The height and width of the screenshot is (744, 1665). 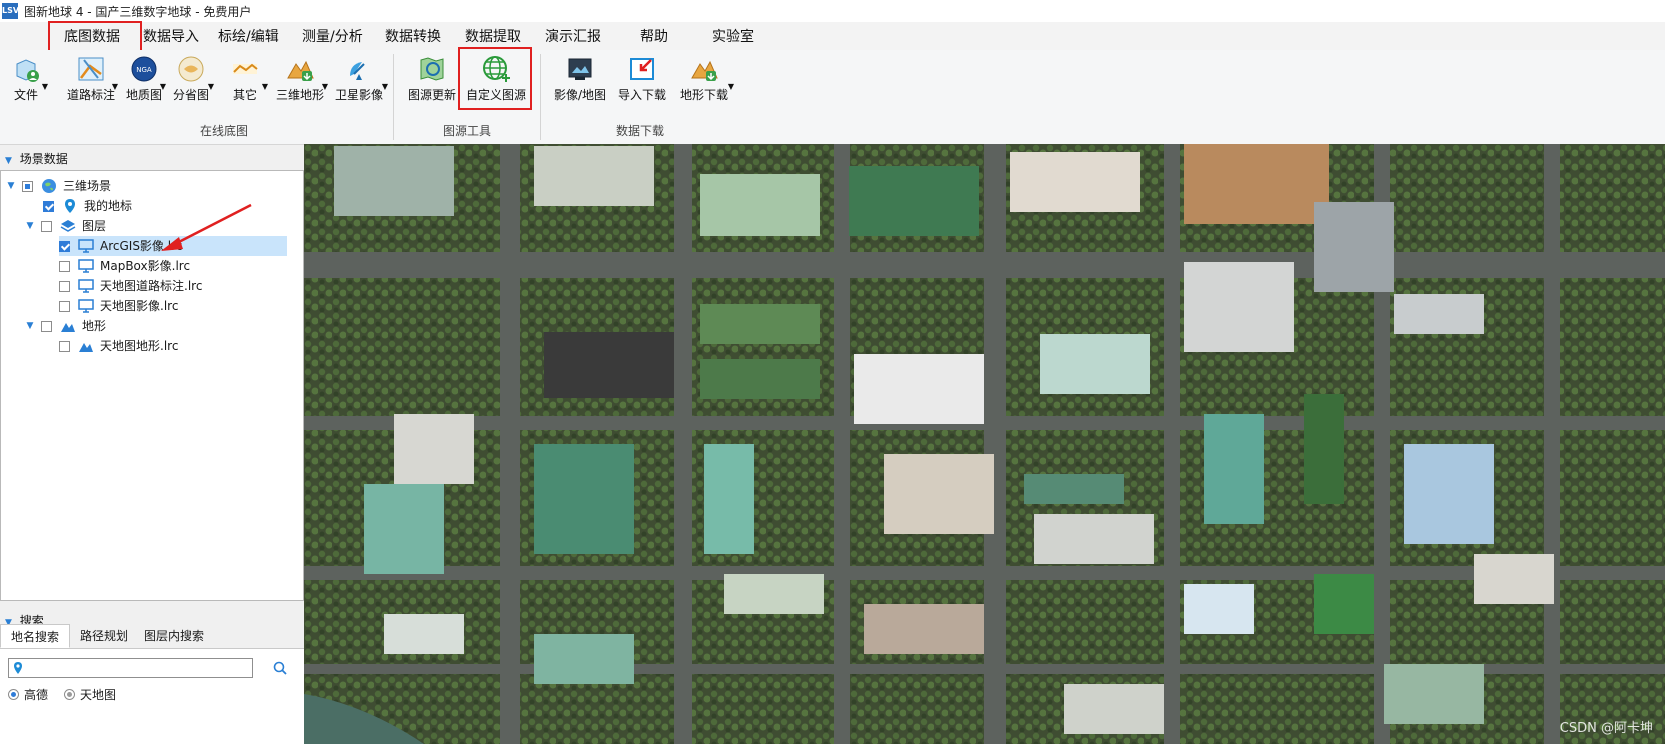 I want to click on tree-item-terrain: 天地图地形.lrc, so click(x=118, y=346).